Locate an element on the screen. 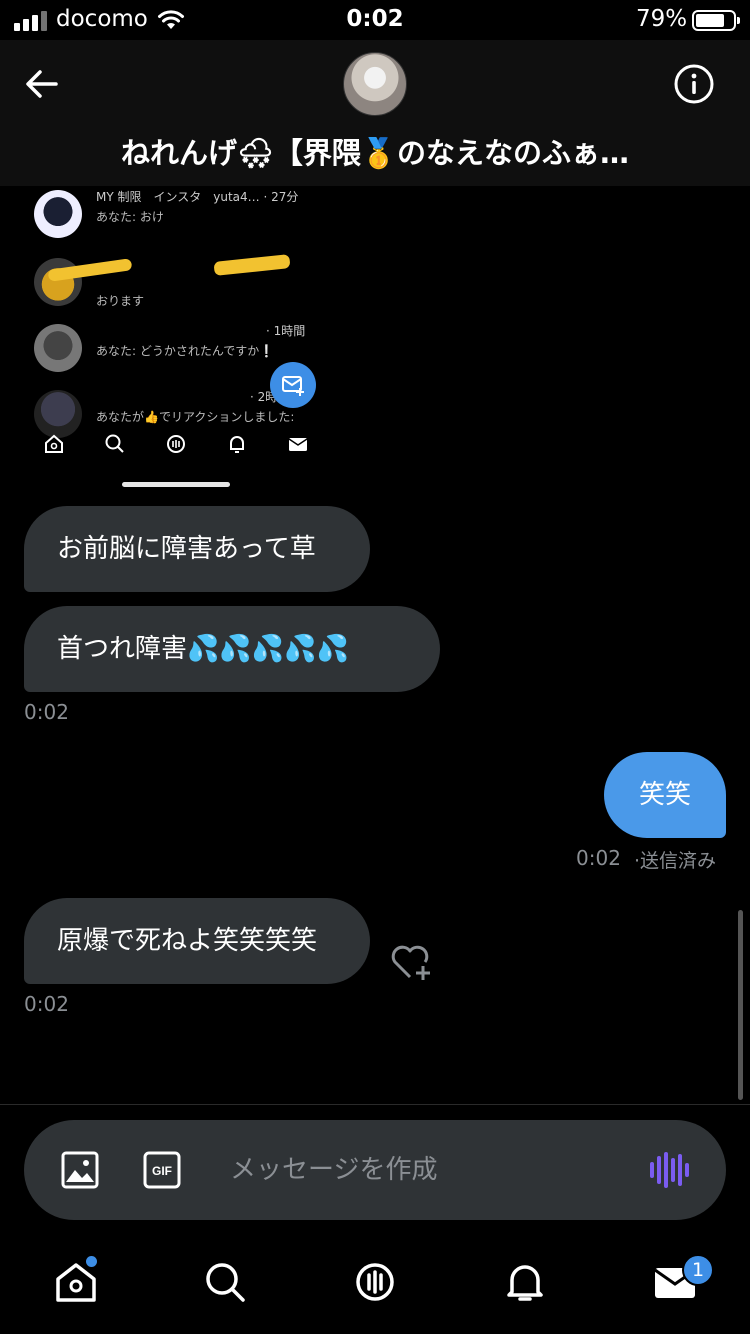  received-message-bubble: 原爆で死ねよ笑笑笑笑 is located at coordinates (197, 941).